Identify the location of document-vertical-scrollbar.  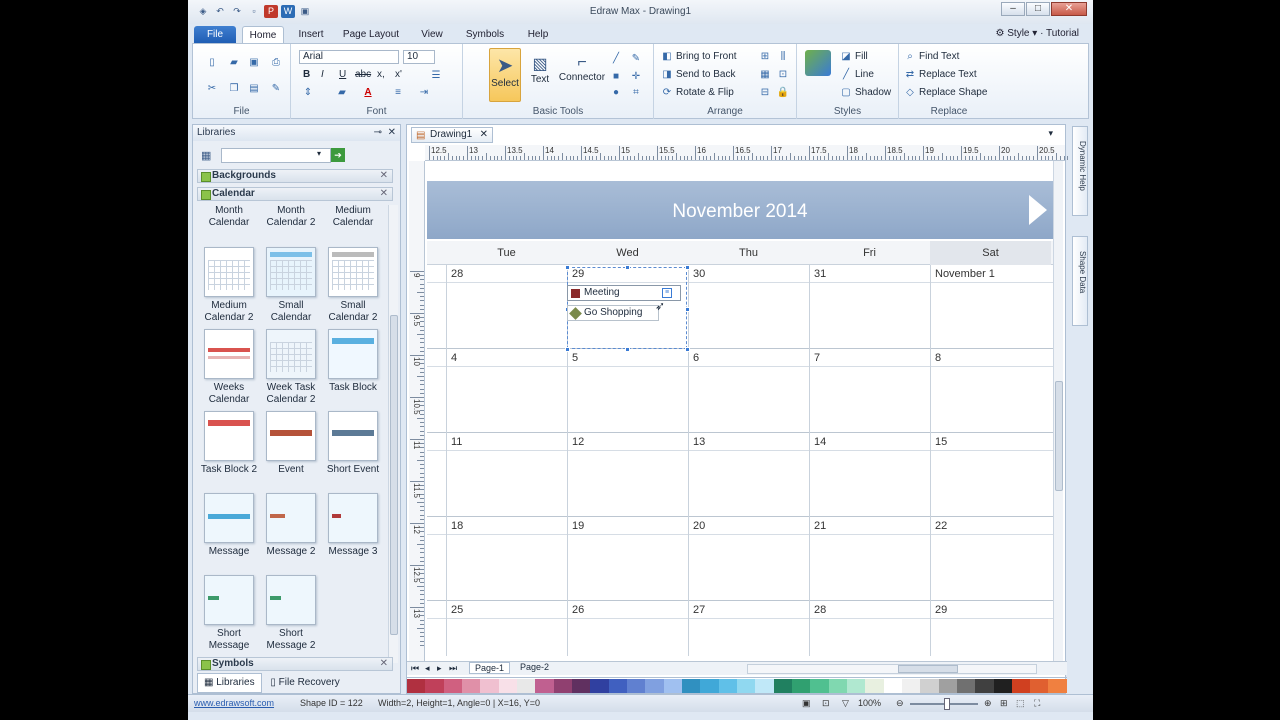
(1058, 411).